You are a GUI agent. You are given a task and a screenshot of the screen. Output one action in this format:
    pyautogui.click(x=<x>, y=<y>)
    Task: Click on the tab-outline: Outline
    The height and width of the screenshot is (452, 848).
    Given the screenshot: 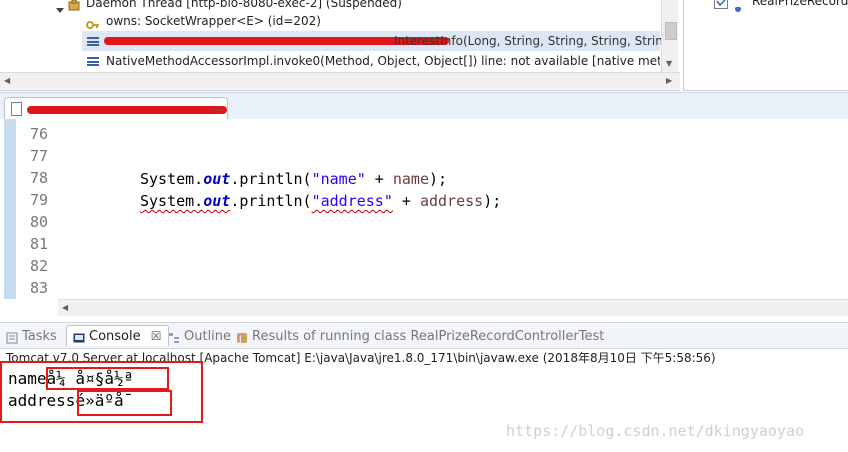 What is the action you would take?
    pyautogui.click(x=199, y=337)
    